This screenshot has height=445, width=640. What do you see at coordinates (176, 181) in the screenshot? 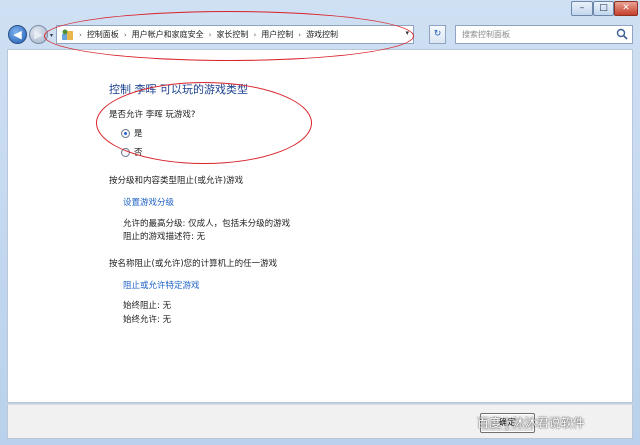
I see `rating-section-heading: 按分级和内容类型阻止(或允许)游戏` at bounding box center [176, 181].